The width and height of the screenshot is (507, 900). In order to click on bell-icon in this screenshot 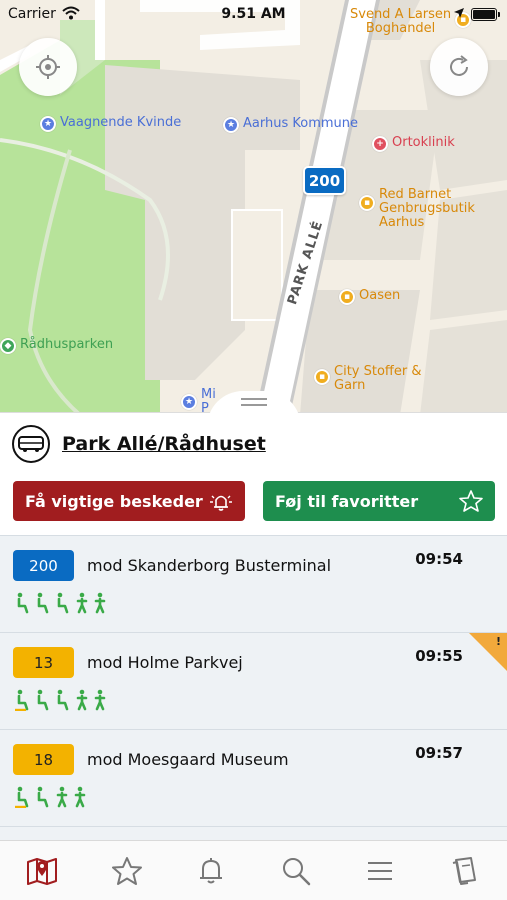, I will do `click(211, 870)`.